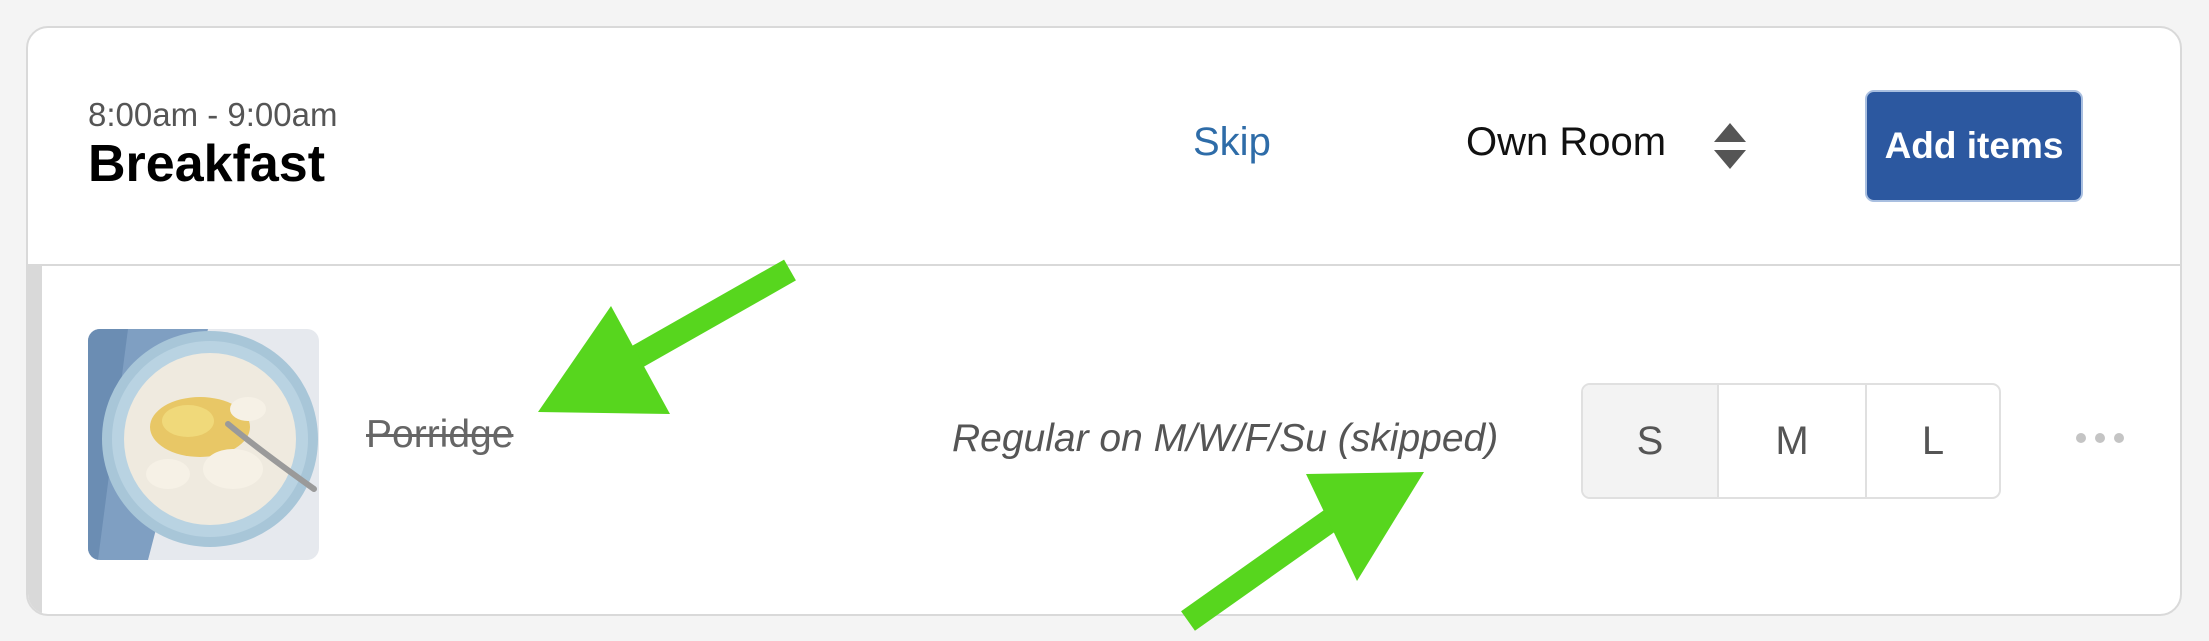 Image resolution: width=2209 pixels, height=641 pixels. I want to click on meal-title: Breakfast, so click(207, 164).